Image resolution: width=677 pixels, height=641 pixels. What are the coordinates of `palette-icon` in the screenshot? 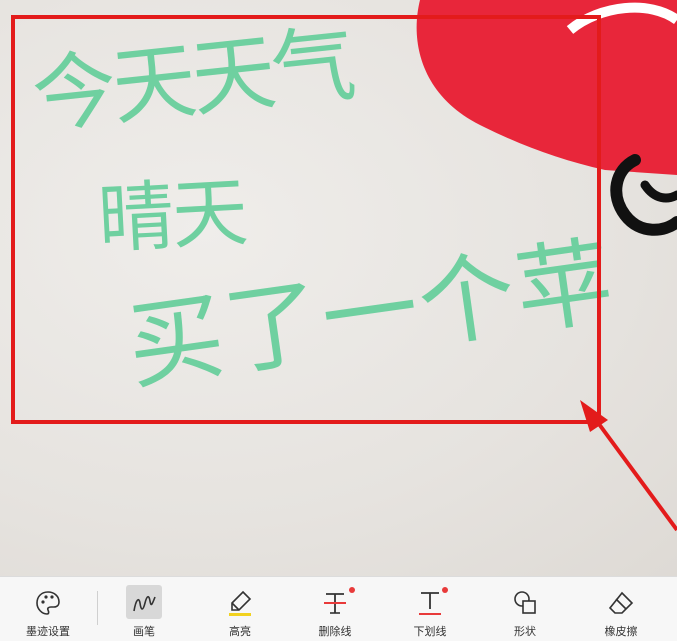 It's located at (48, 603).